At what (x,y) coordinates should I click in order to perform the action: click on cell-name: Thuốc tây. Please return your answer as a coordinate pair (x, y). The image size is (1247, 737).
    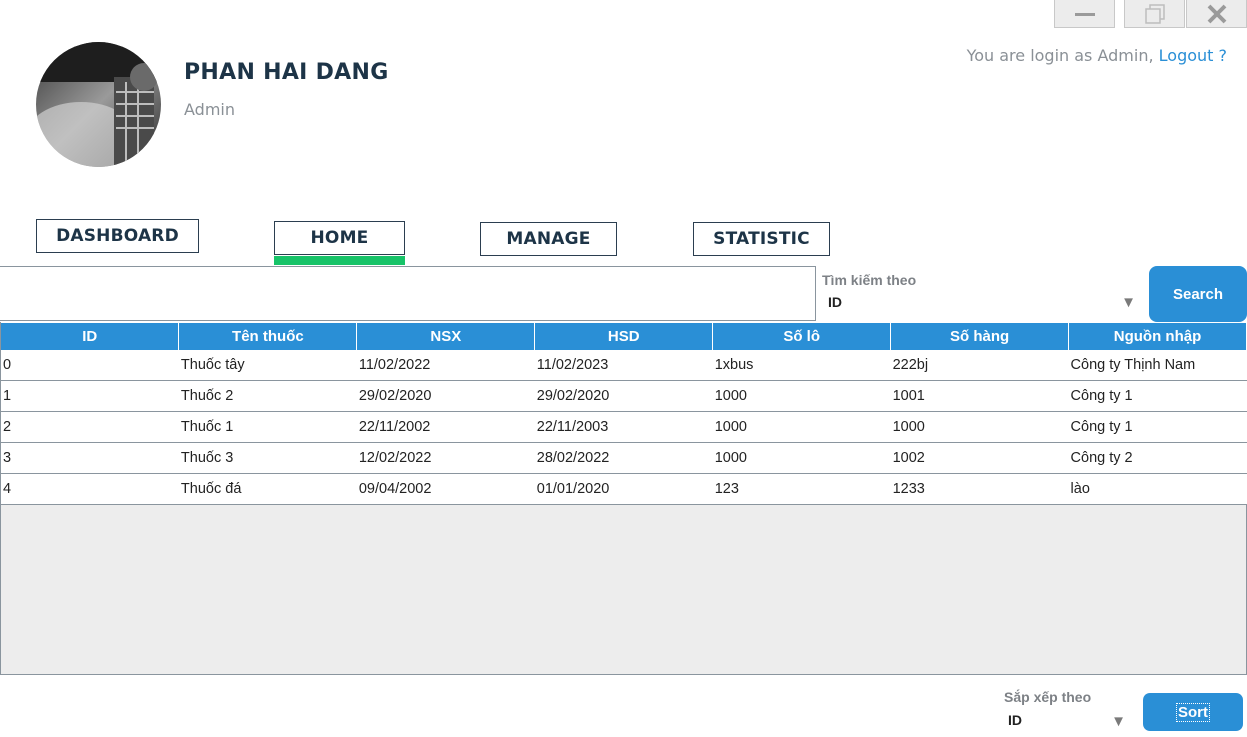
    Looking at the image, I should click on (267, 365).